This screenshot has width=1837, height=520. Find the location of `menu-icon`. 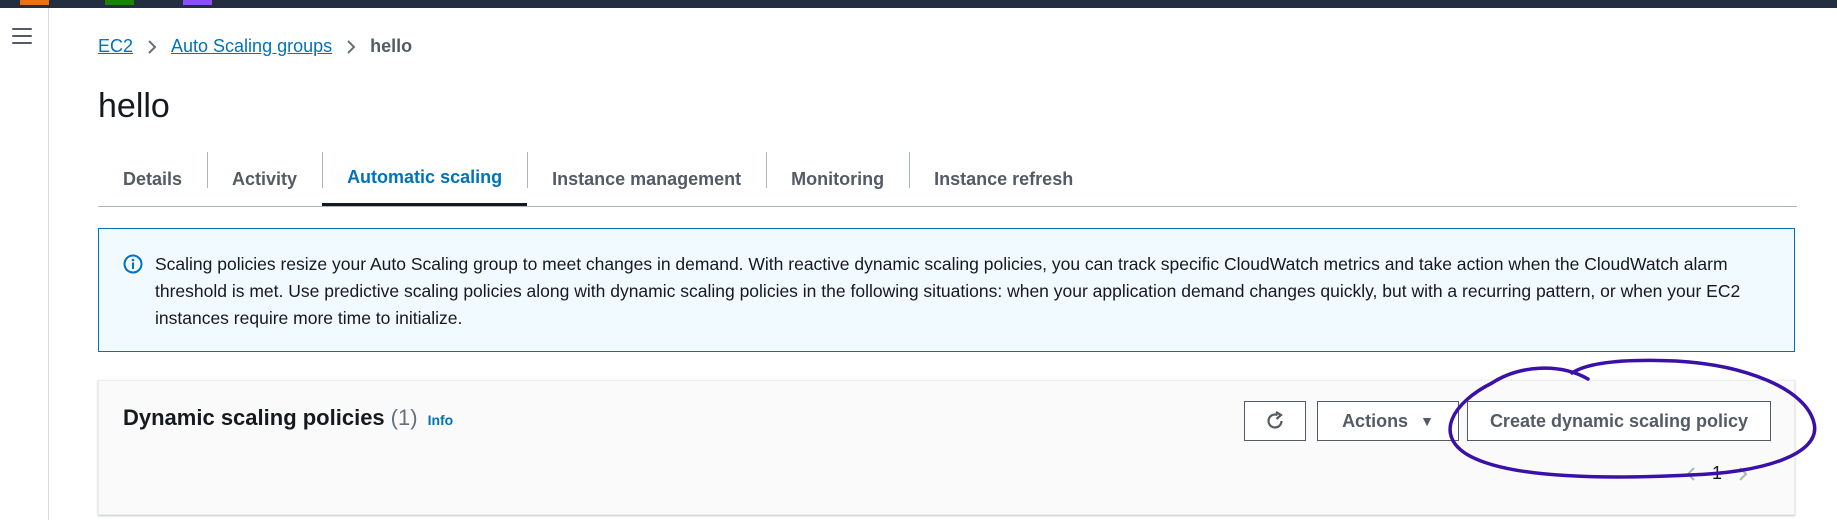

menu-icon is located at coordinates (22, 38).